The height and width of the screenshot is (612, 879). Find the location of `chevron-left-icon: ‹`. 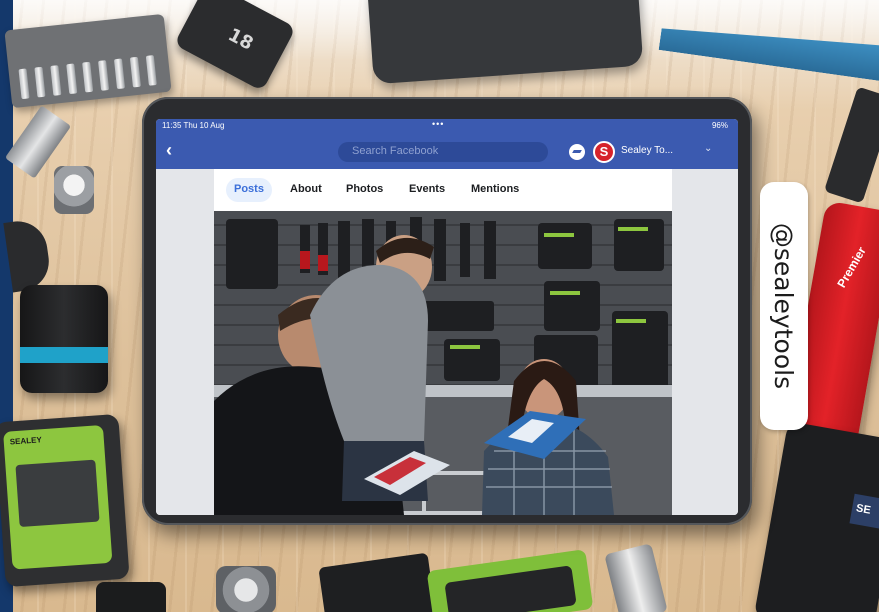

chevron-left-icon: ‹ is located at coordinates (173, 150).